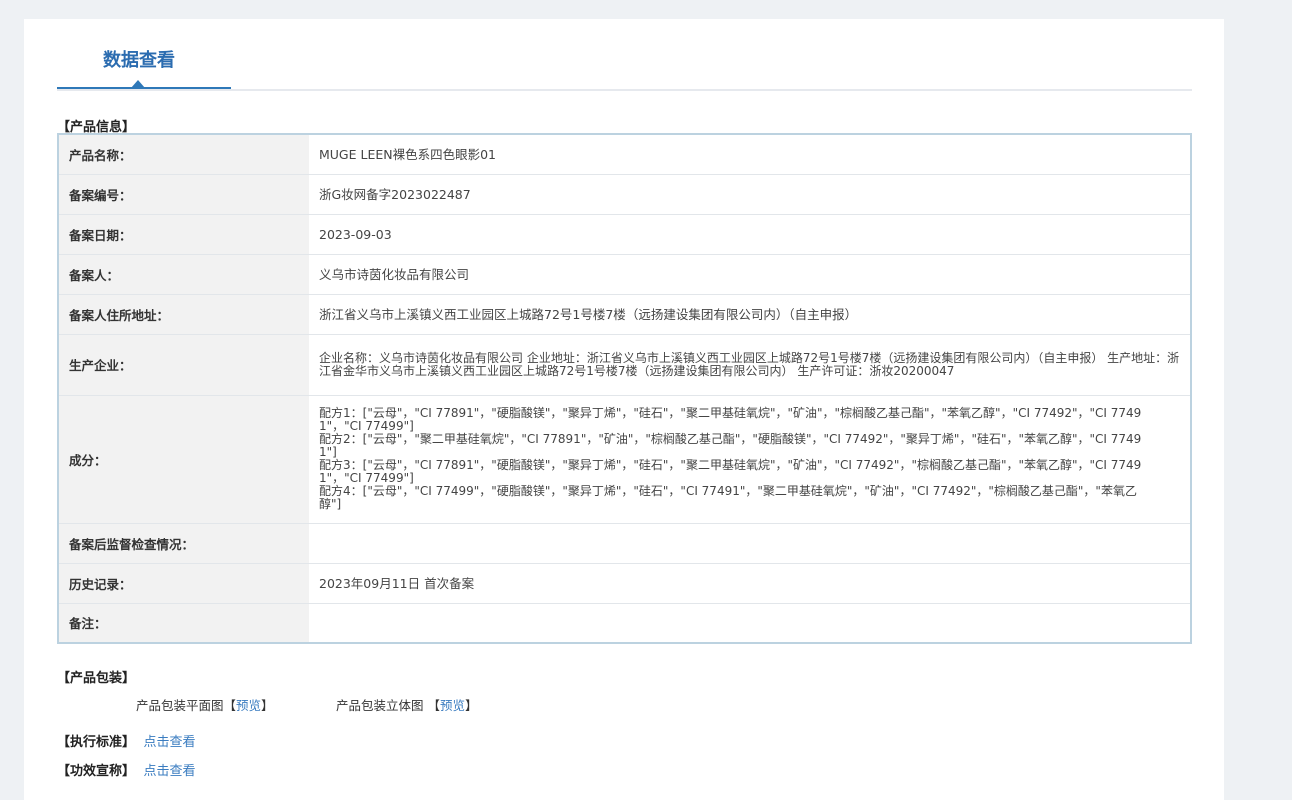  I want to click on table-row: 产品名称： MUGE LEEN裸色系四色眼影01, so click(624, 154).